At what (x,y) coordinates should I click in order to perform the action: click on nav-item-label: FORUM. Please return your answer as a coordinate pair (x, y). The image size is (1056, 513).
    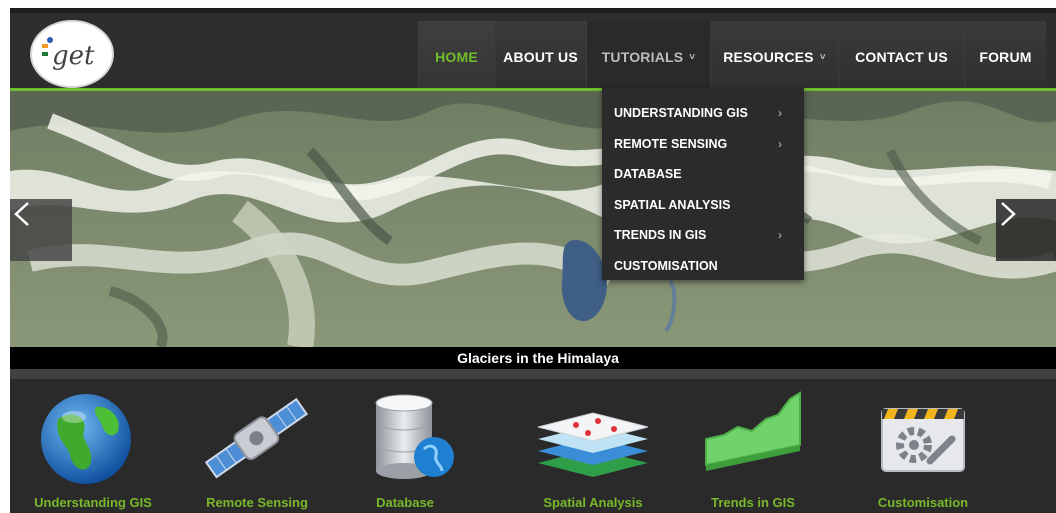
    Looking at the image, I should click on (1005, 57).